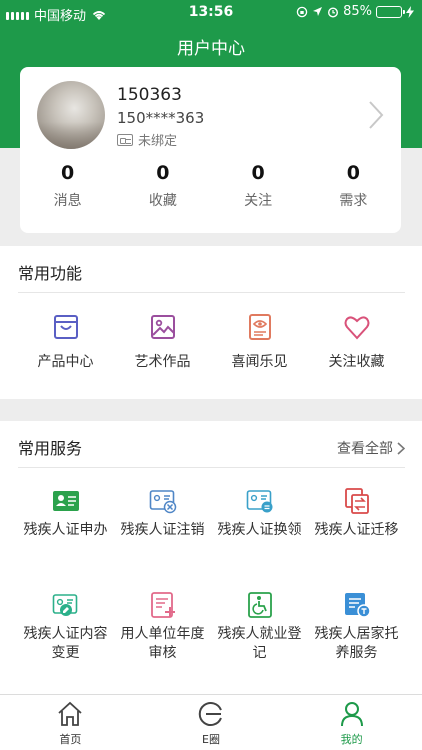 The width and height of the screenshot is (422, 750). I want to click on status-bar: 中国移动 13:56 85%, so click(211, 13).